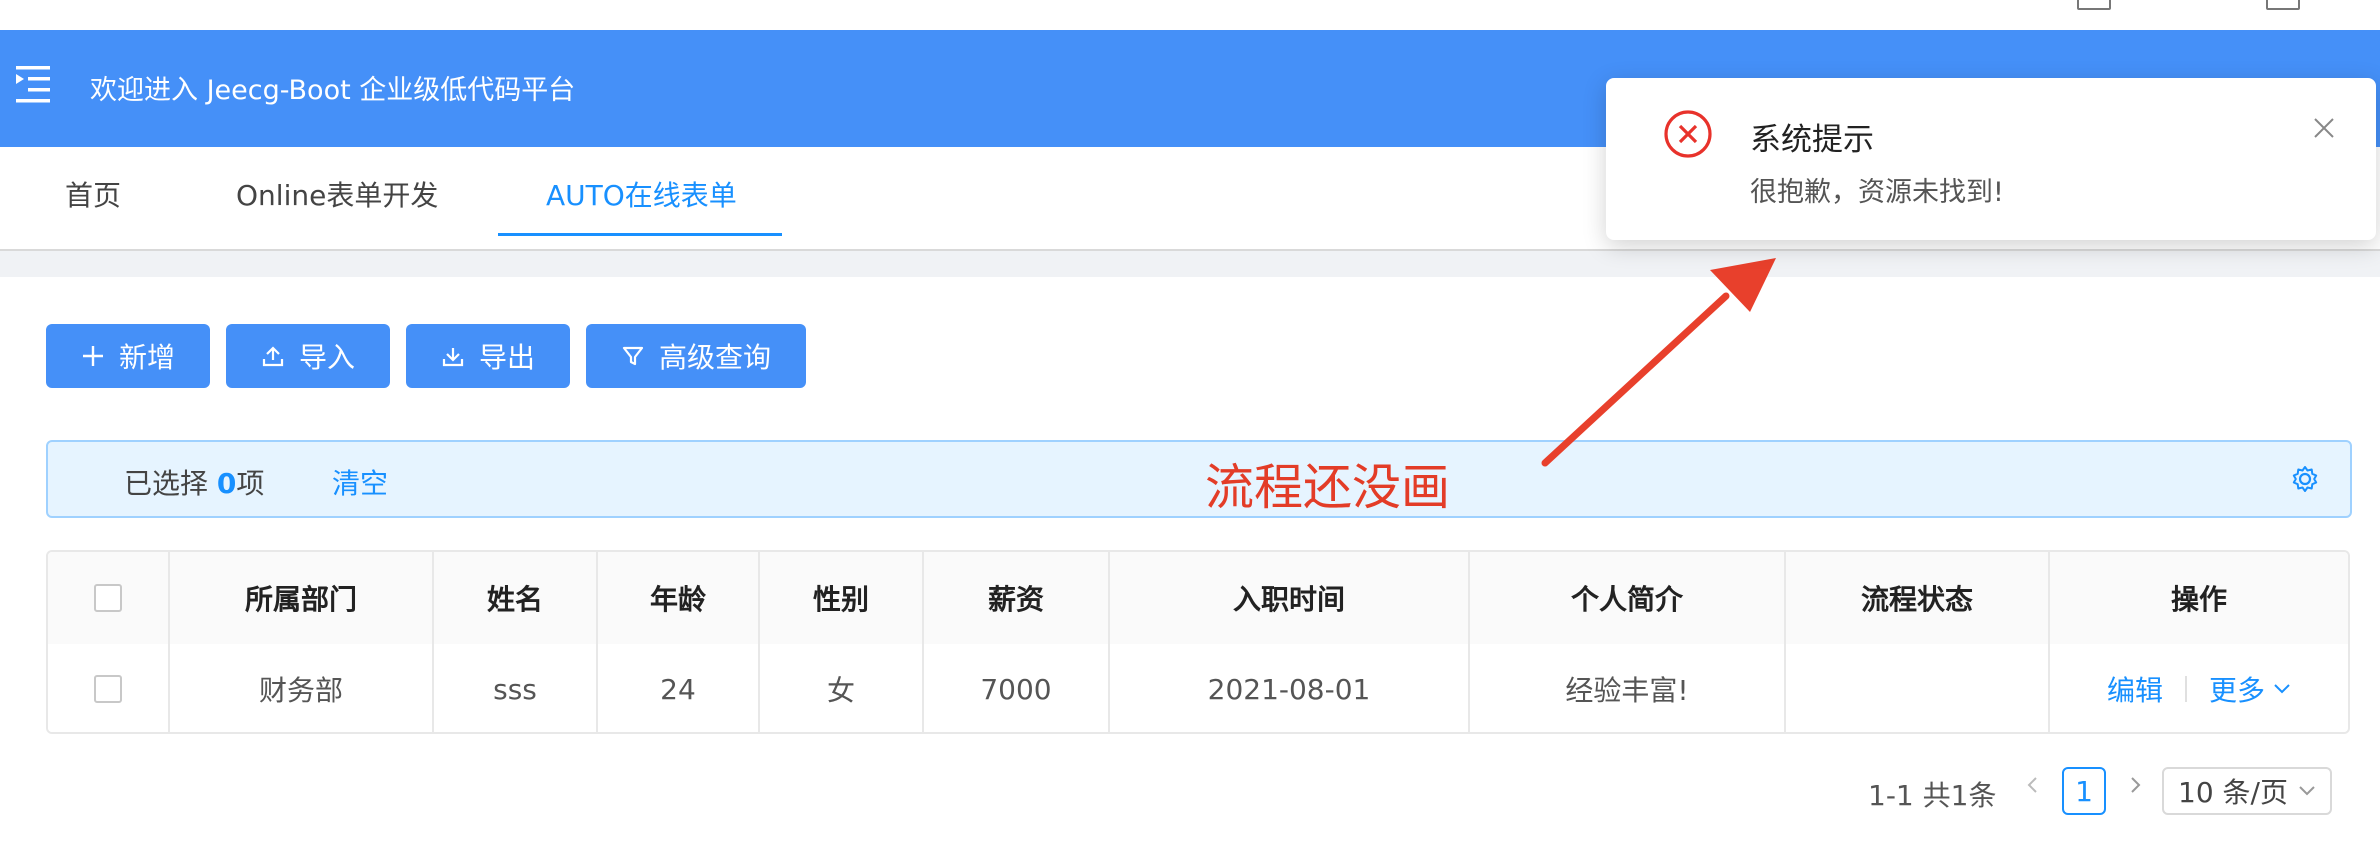 This screenshot has height=864, width=2380. What do you see at coordinates (1017, 598) in the screenshot?
I see `column-header: 薪资` at bounding box center [1017, 598].